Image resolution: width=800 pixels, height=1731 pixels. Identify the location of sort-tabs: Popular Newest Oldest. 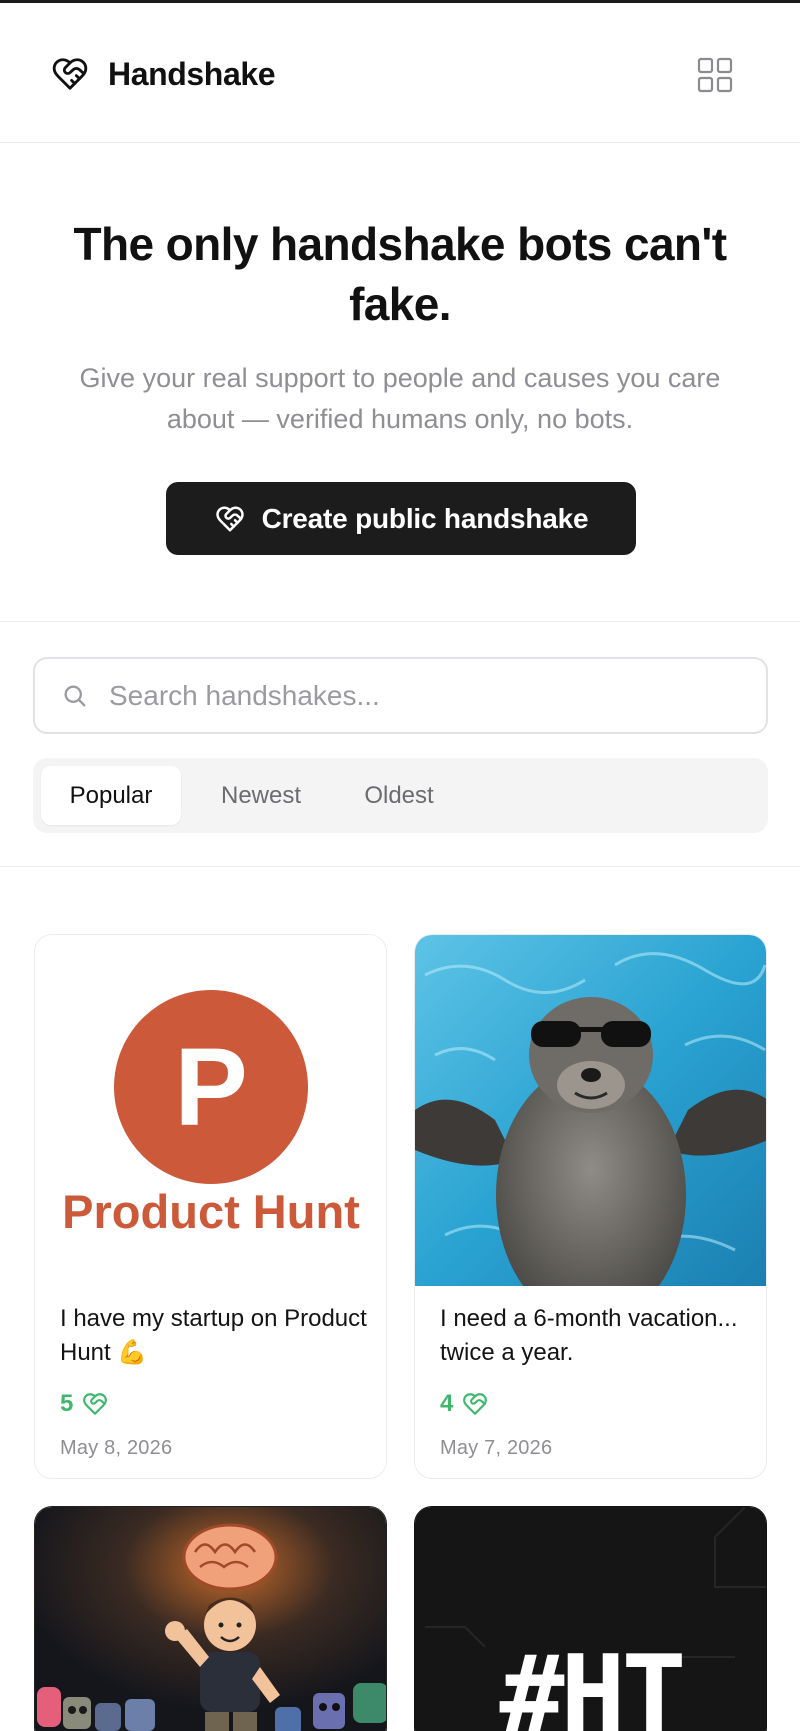
(400, 795).